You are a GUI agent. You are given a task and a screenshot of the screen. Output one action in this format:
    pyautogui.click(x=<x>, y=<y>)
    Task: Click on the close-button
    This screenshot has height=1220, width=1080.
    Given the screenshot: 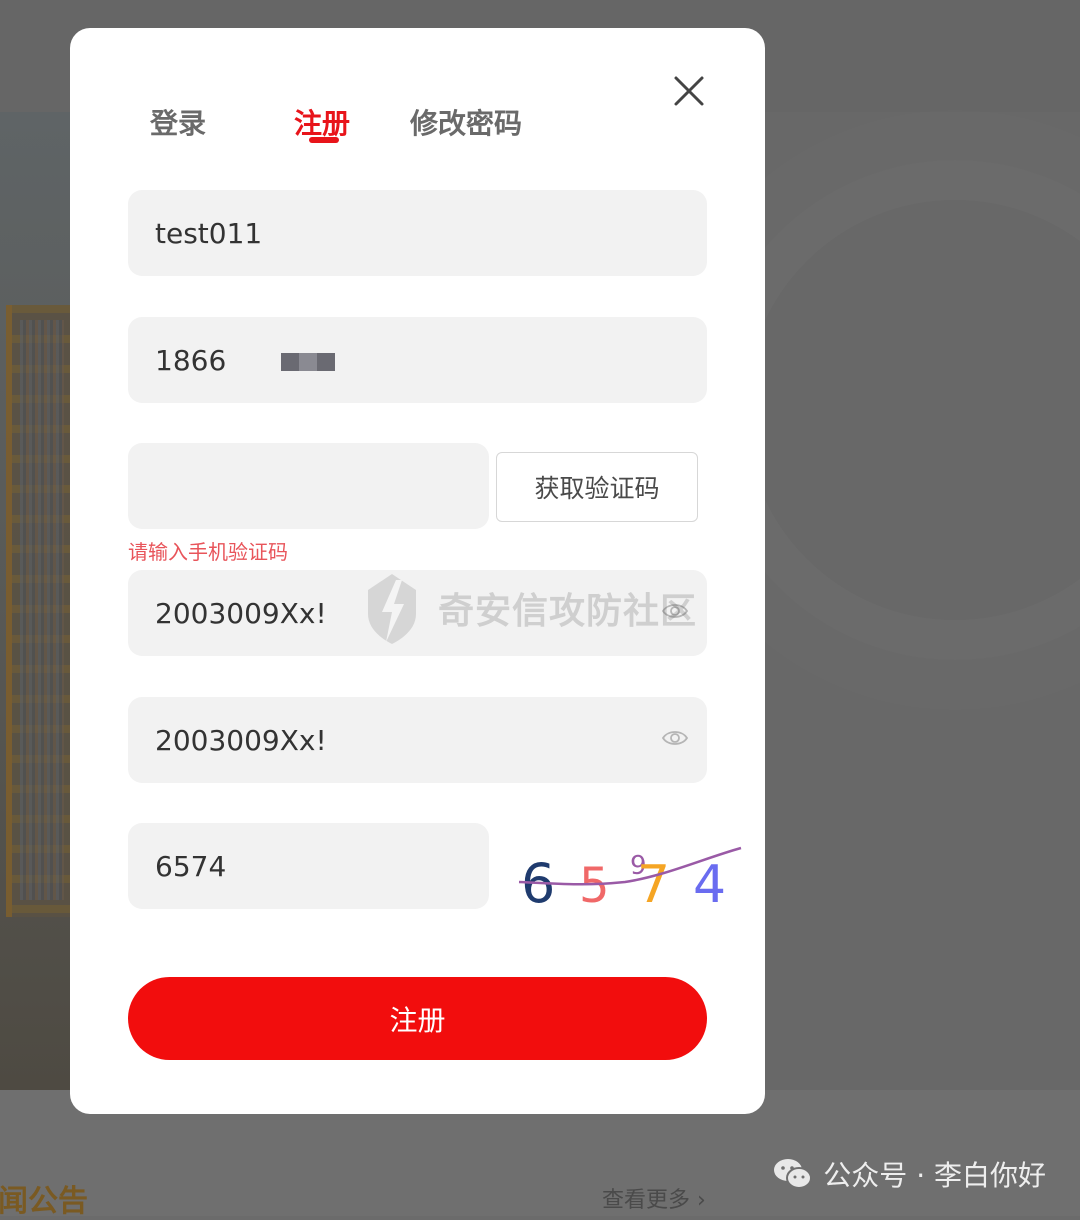 What is the action you would take?
    pyautogui.click(x=689, y=91)
    